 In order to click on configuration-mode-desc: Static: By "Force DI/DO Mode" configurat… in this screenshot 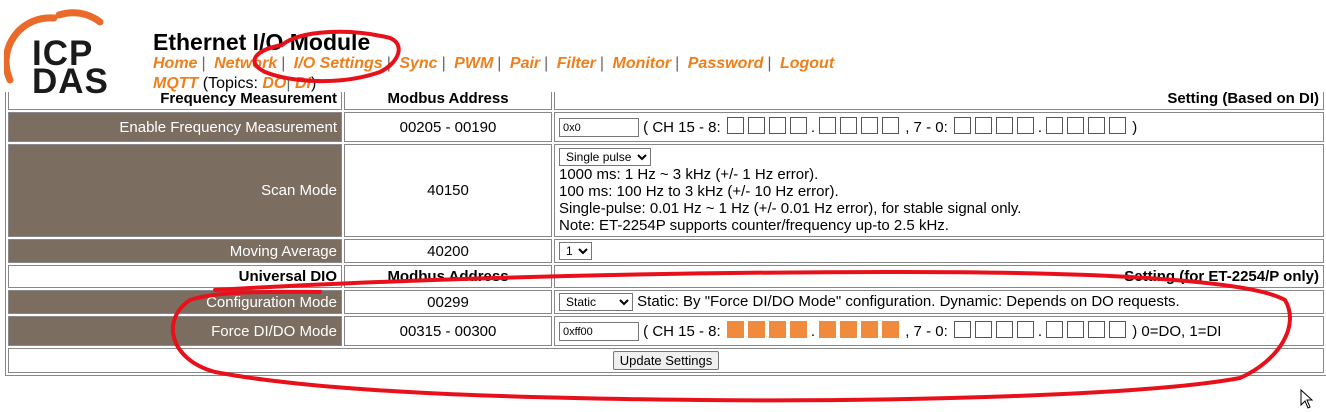, I will do `click(908, 302)`.